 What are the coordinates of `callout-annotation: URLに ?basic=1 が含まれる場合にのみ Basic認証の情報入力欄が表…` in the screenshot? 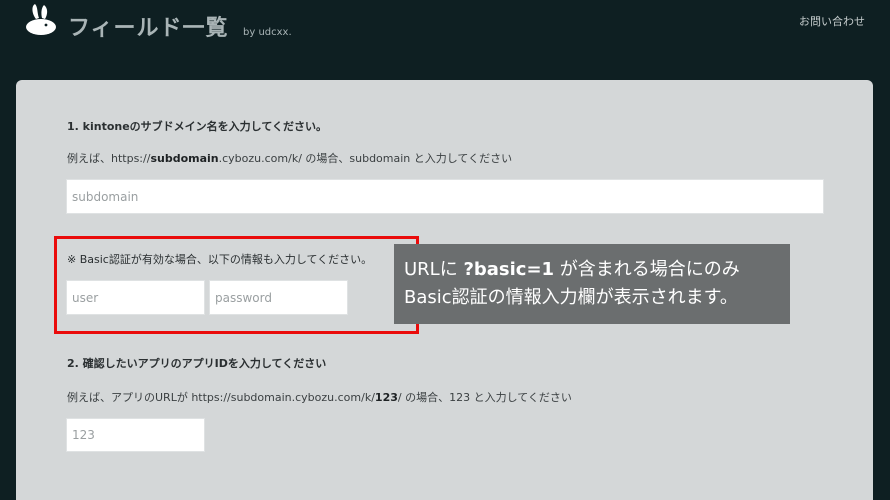 It's located at (592, 284).